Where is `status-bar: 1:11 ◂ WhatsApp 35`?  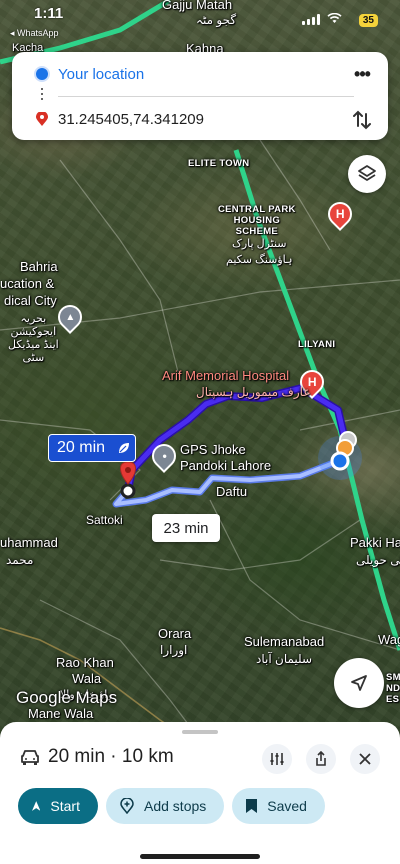 status-bar: 1:11 ◂ WhatsApp 35 is located at coordinates (200, 20).